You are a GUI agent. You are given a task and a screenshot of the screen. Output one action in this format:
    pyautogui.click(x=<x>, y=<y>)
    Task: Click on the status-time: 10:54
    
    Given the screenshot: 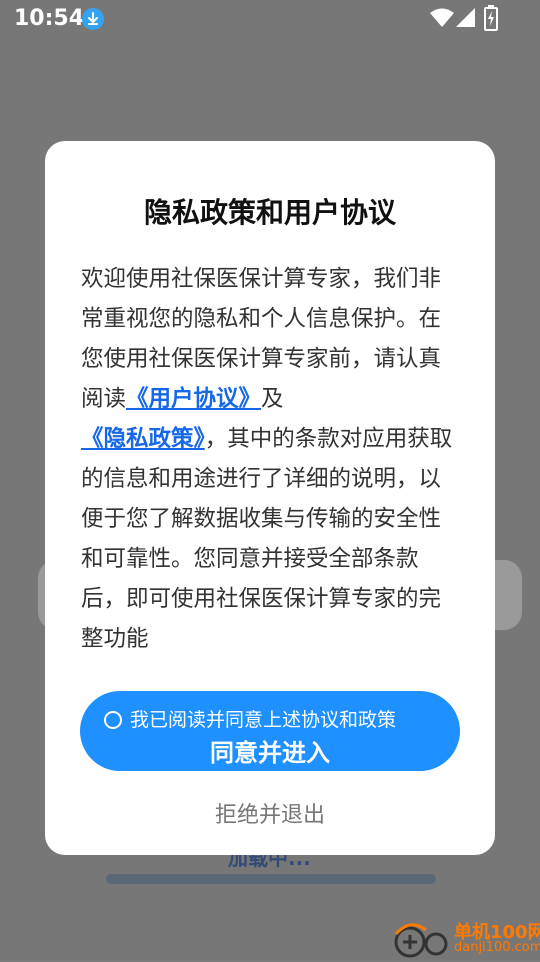 What is the action you would take?
    pyautogui.click(x=49, y=18)
    